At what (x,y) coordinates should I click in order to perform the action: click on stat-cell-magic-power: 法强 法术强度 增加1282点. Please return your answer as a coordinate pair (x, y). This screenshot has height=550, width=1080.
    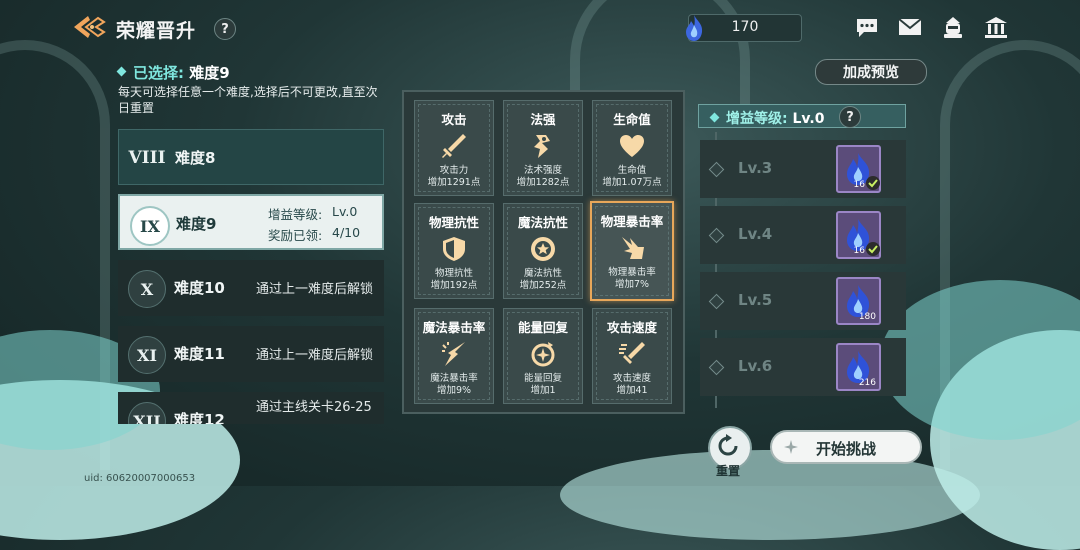
    Looking at the image, I should click on (543, 148).